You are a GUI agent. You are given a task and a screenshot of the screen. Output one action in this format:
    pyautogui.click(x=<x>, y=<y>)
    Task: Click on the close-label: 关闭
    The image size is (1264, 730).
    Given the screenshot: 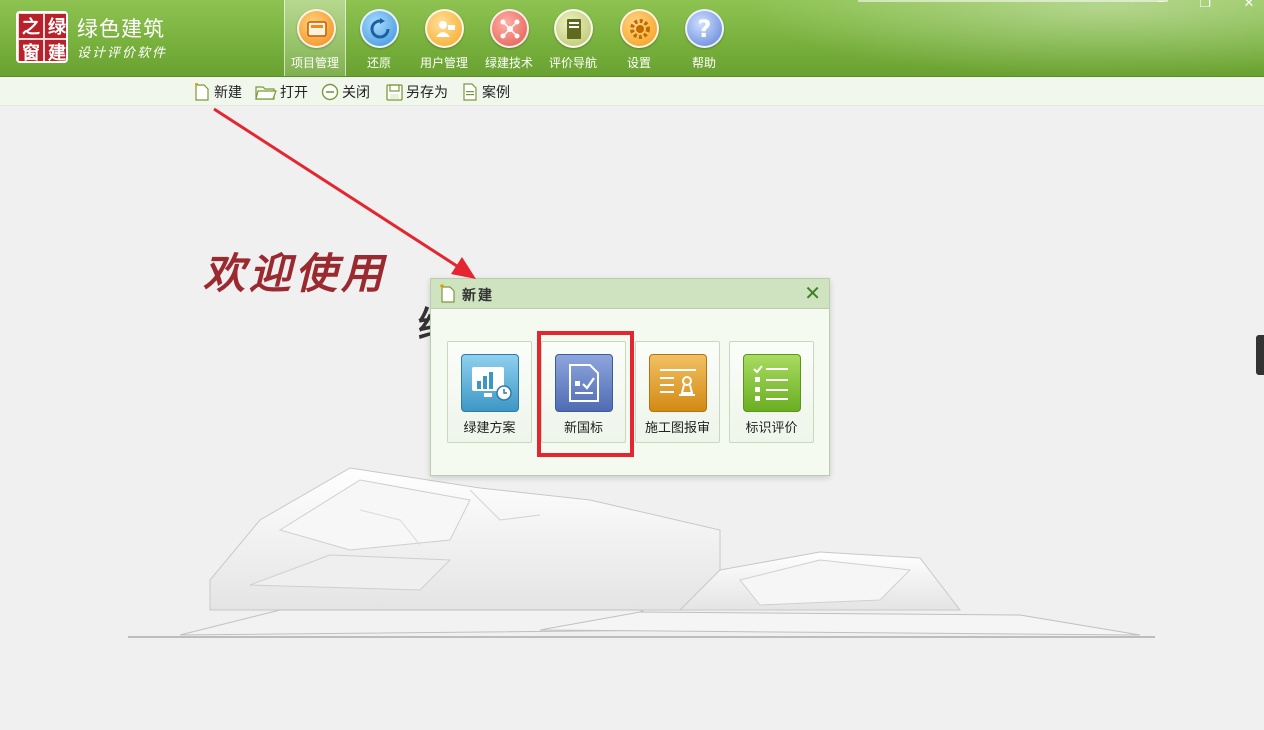 What is the action you would take?
    pyautogui.click(x=356, y=93)
    